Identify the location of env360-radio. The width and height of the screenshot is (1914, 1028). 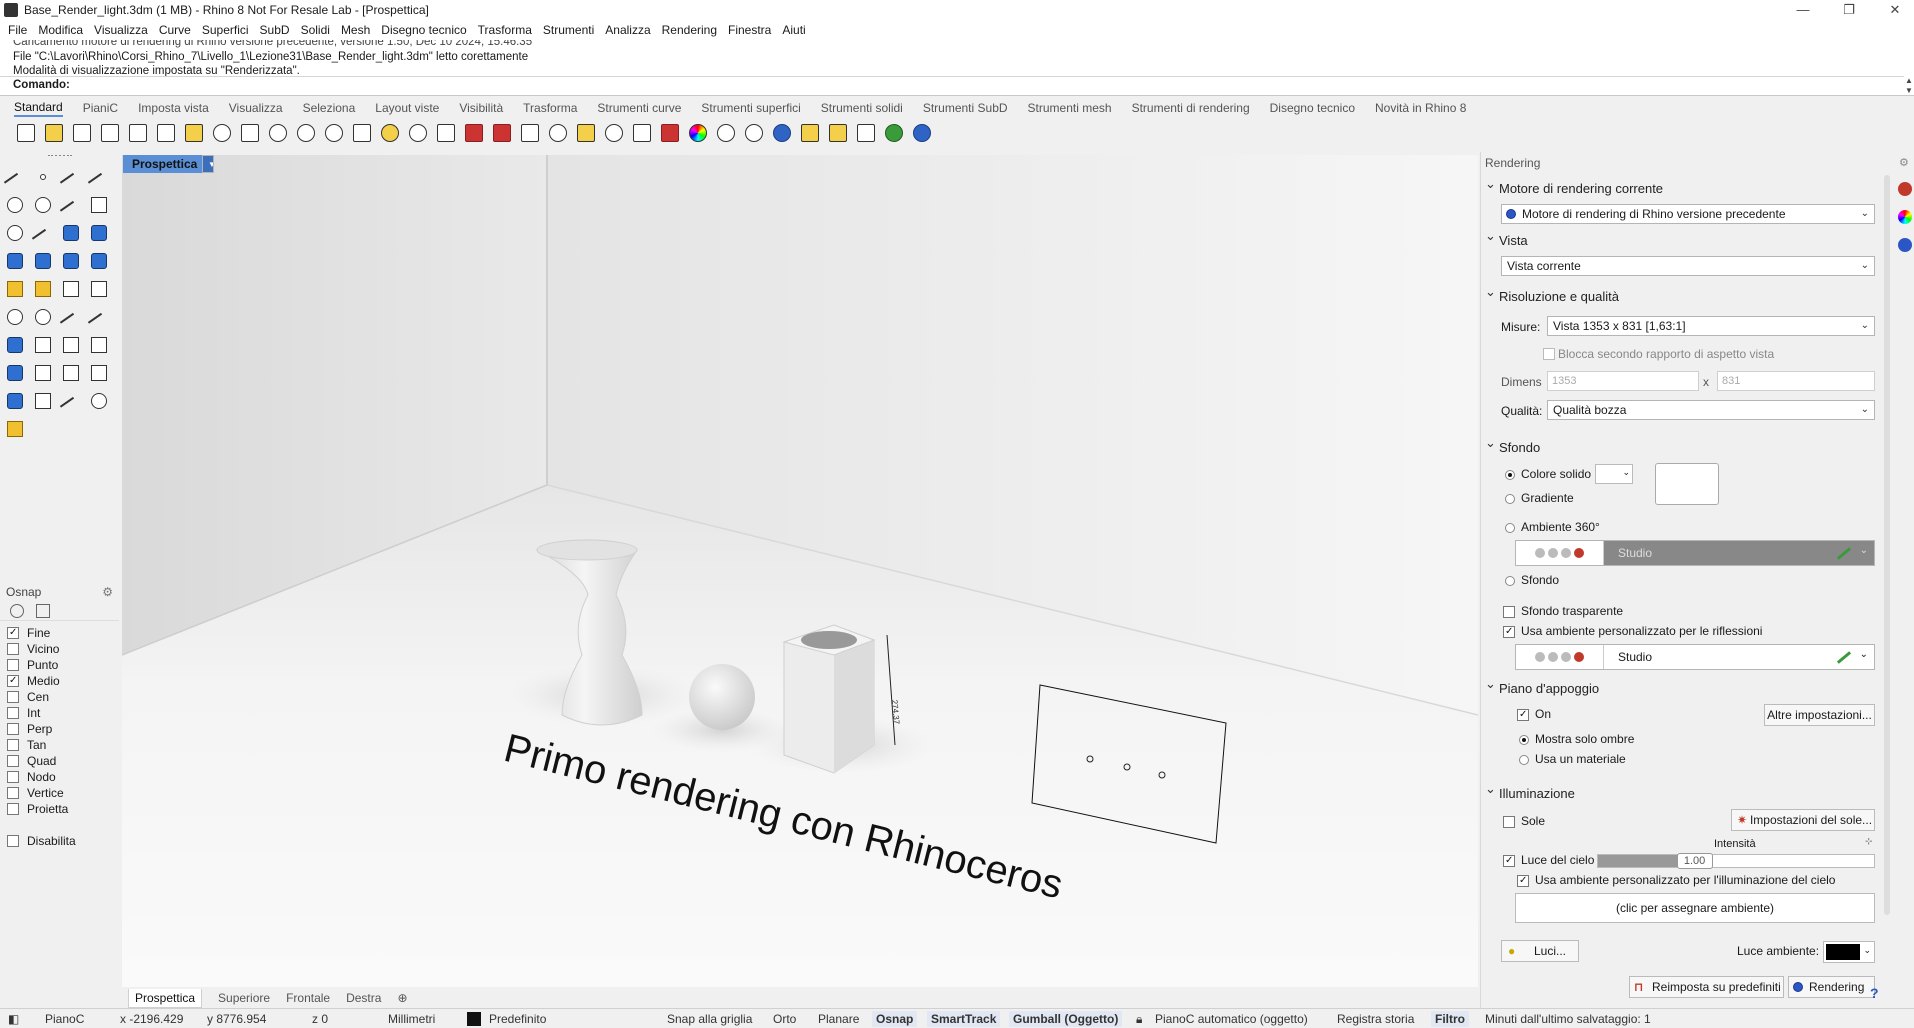
(1510, 528).